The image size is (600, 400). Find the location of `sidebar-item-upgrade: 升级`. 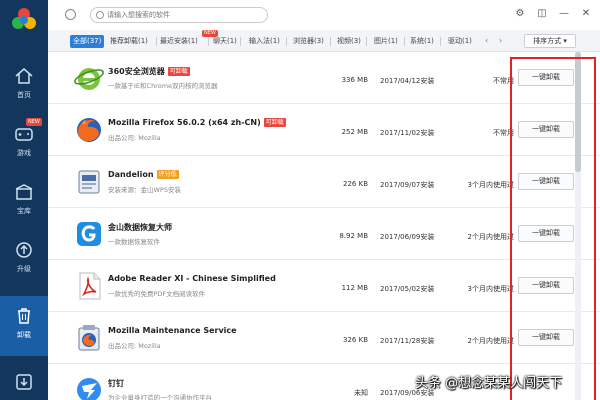

sidebar-item-upgrade: 升级 is located at coordinates (24, 258).